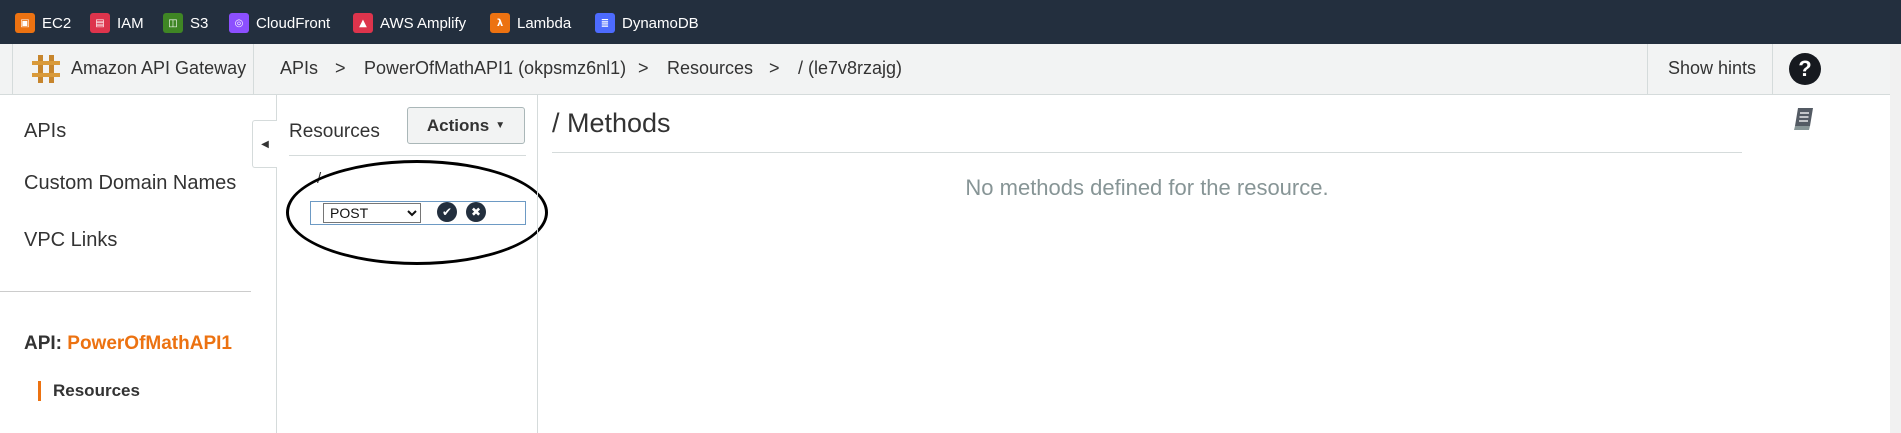  What do you see at coordinates (407, 155) in the screenshot?
I see `resources-divider` at bounding box center [407, 155].